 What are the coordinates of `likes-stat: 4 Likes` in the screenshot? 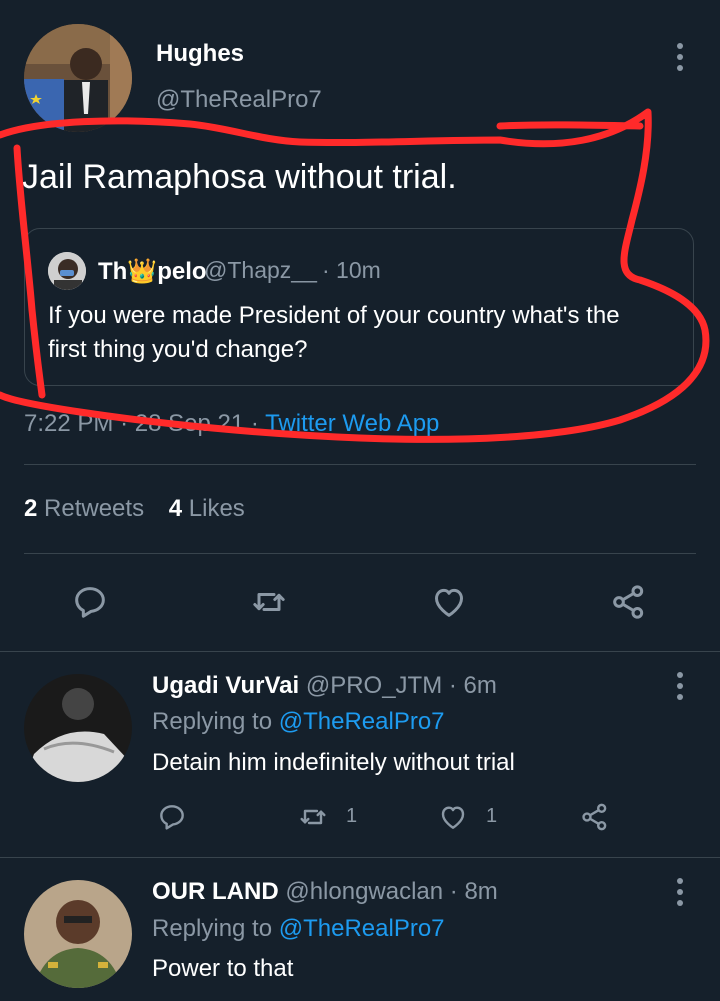 It's located at (207, 508).